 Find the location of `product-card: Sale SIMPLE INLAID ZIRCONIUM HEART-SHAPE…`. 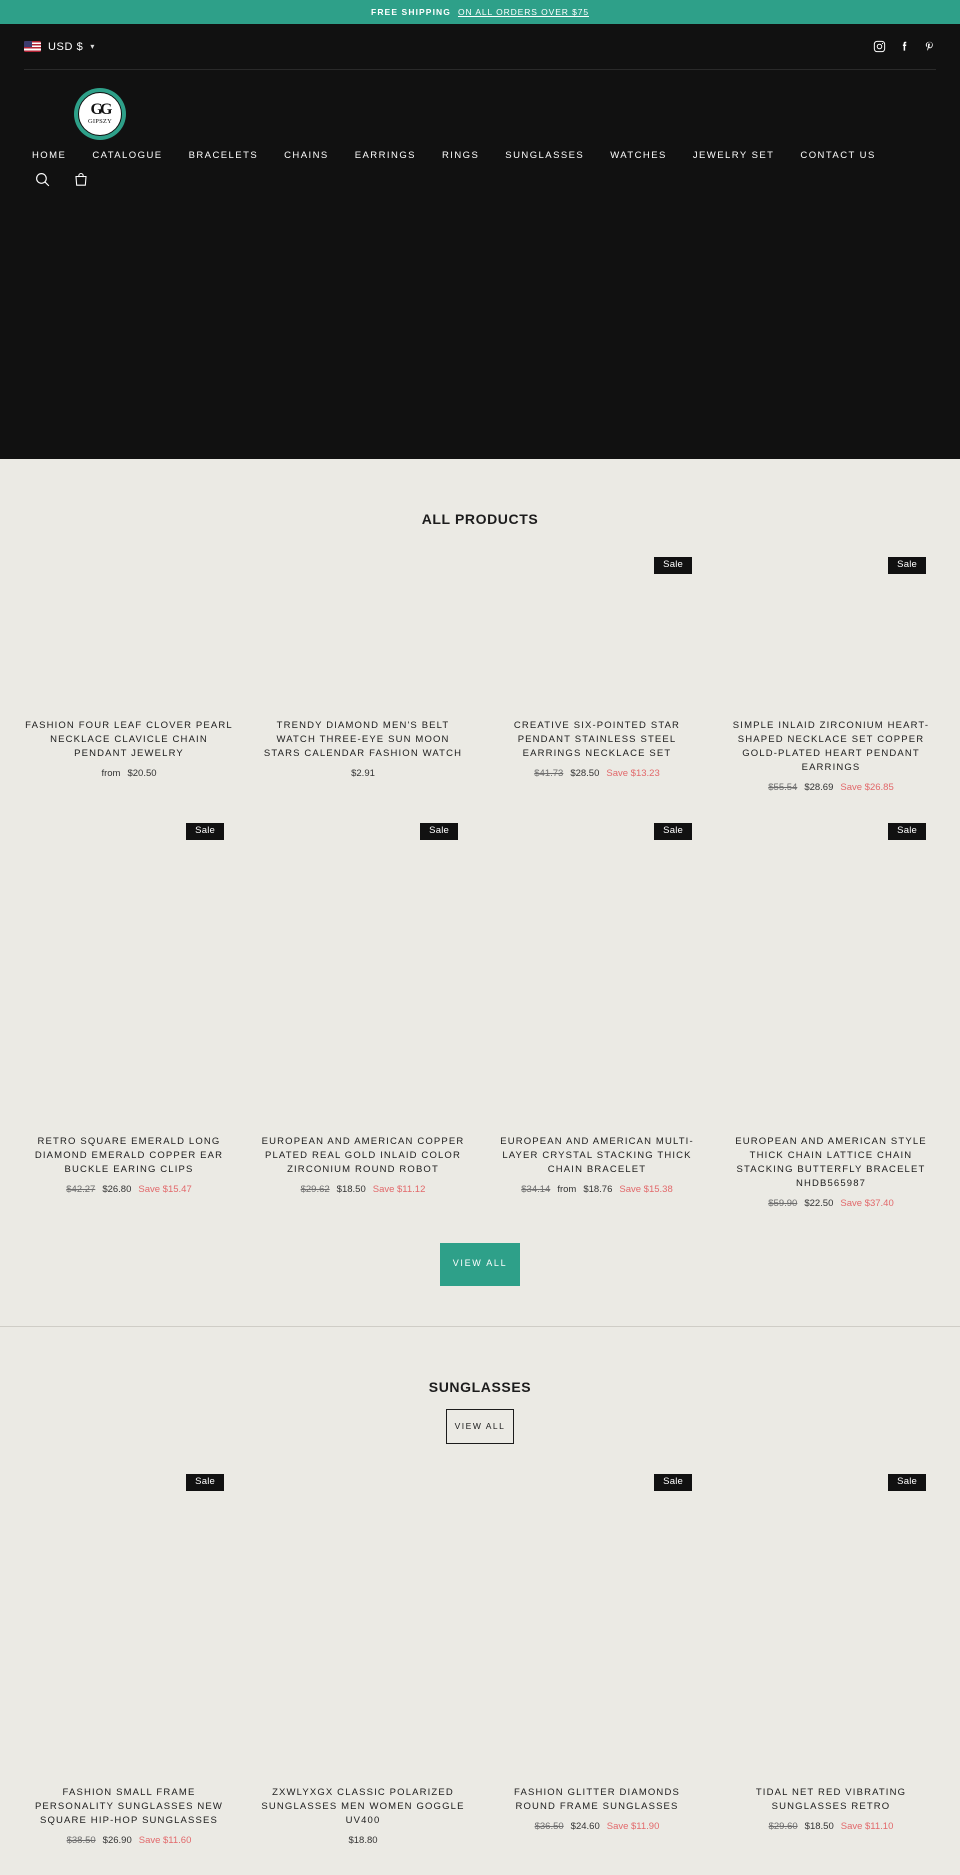

product-card: Sale SIMPLE INLAID ZIRCONIUM HEART-SHAPE… is located at coordinates (831, 671).